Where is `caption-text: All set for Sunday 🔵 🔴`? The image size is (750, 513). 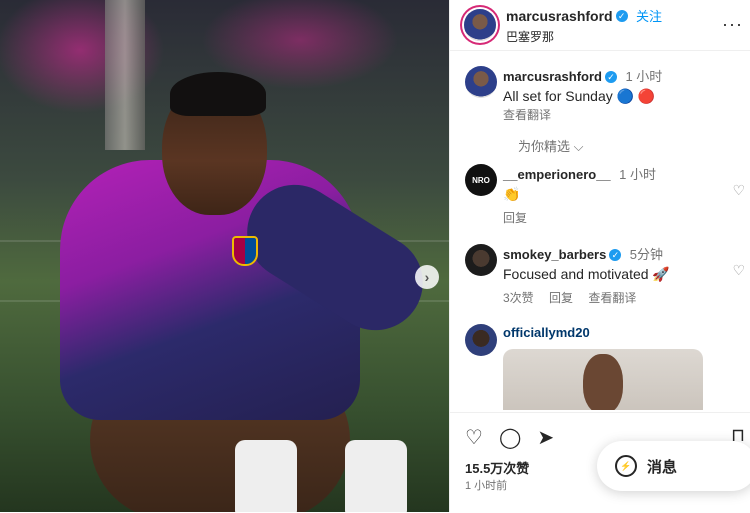
caption-text: All set for Sunday 🔵 🔴 is located at coordinates (579, 96).